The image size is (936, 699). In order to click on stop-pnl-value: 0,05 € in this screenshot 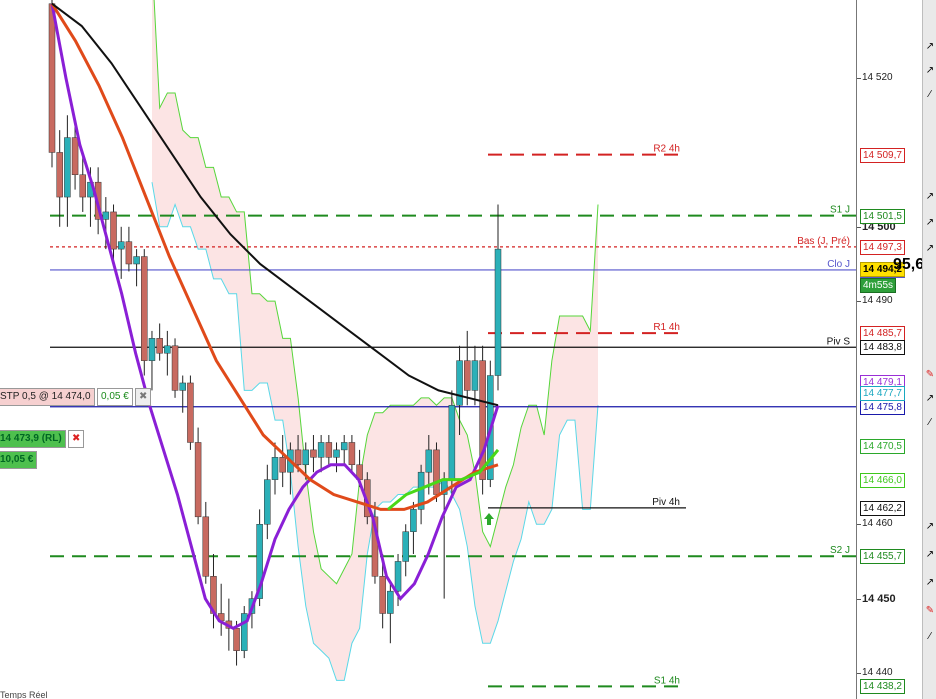, I will do `click(115, 396)`.